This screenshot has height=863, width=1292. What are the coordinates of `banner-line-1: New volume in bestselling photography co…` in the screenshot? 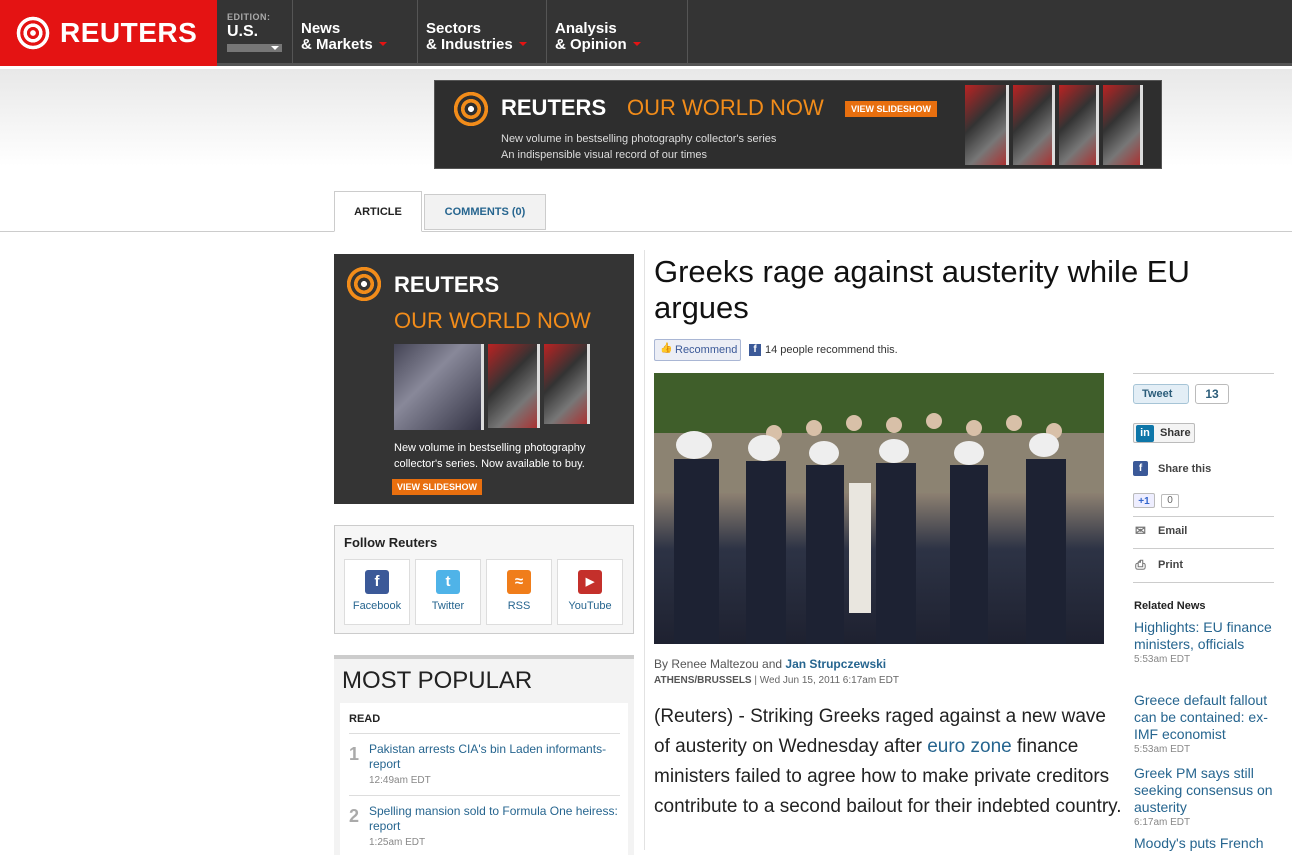 It's located at (639, 139).